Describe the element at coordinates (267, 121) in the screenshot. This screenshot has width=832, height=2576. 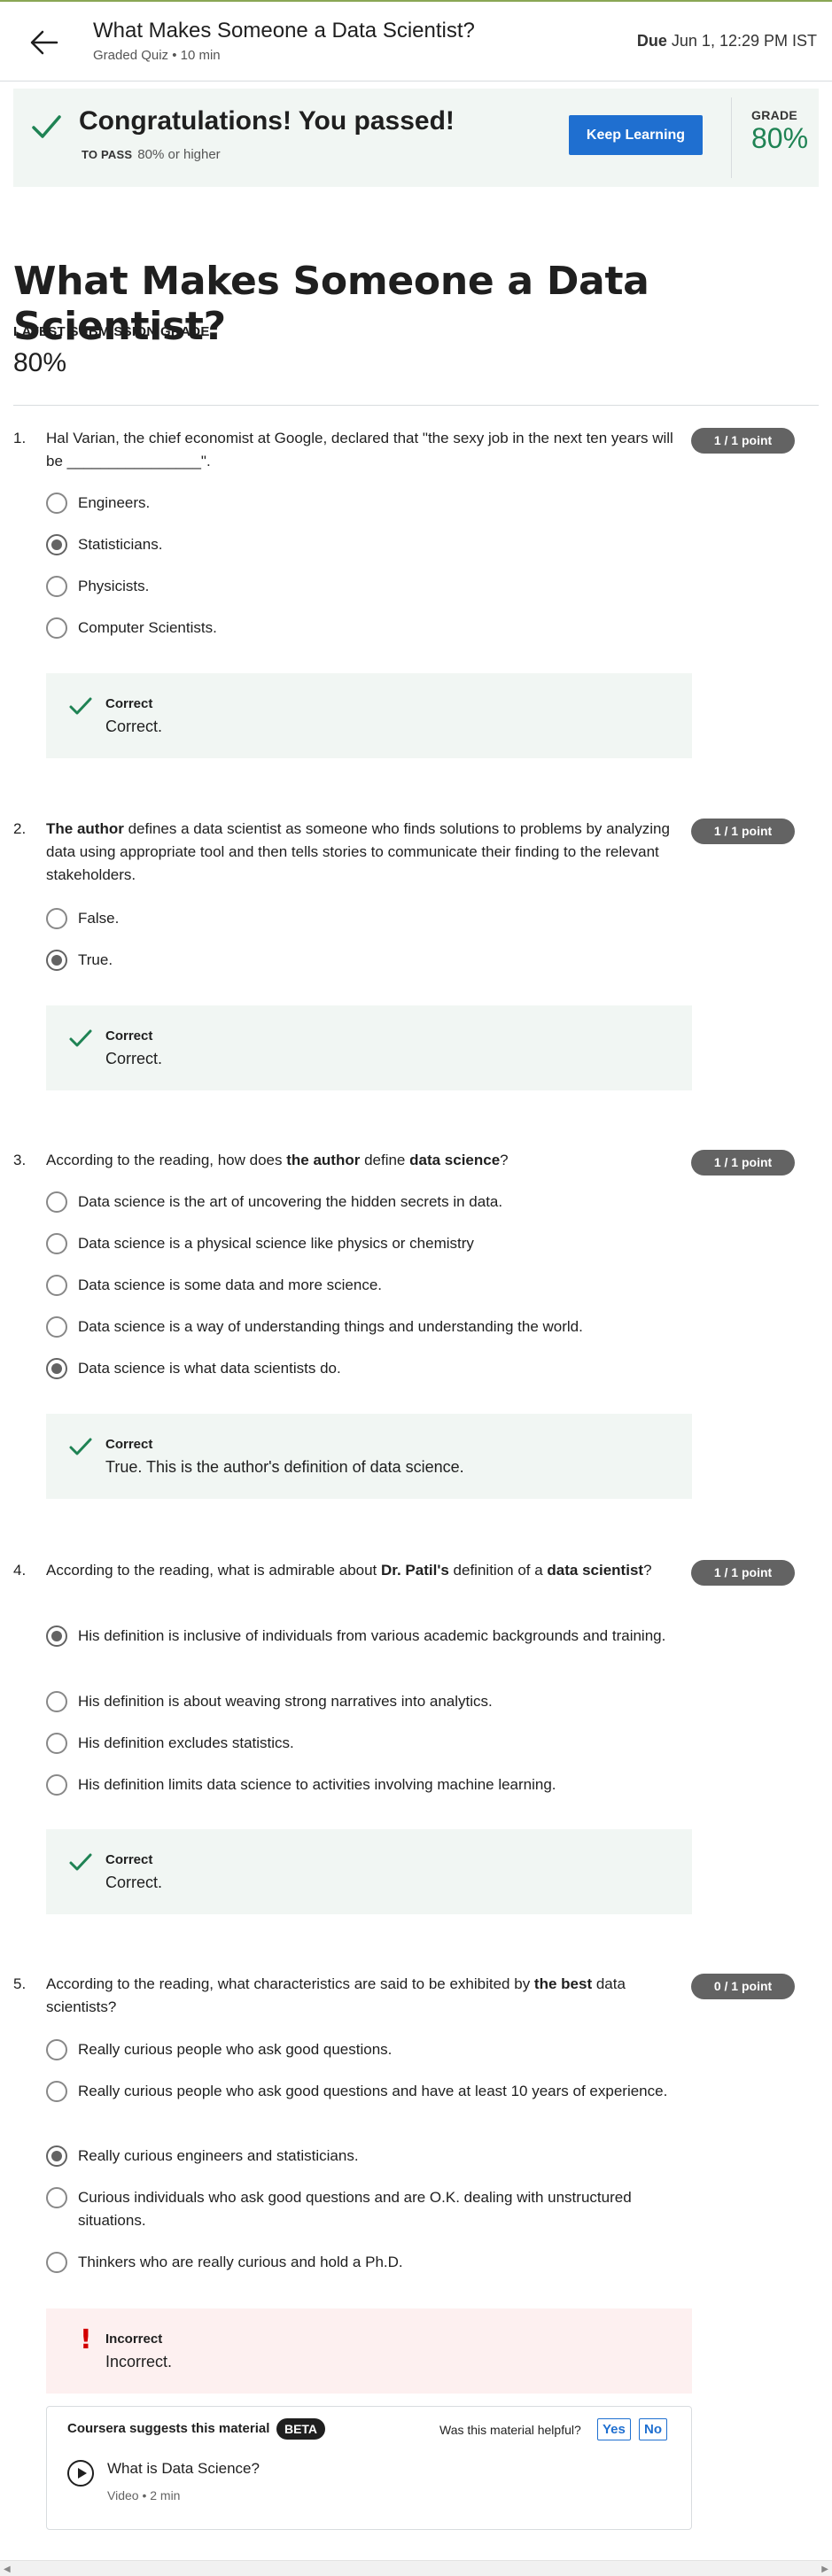
I see `pass-message: Congratulations! You passed!` at that location.